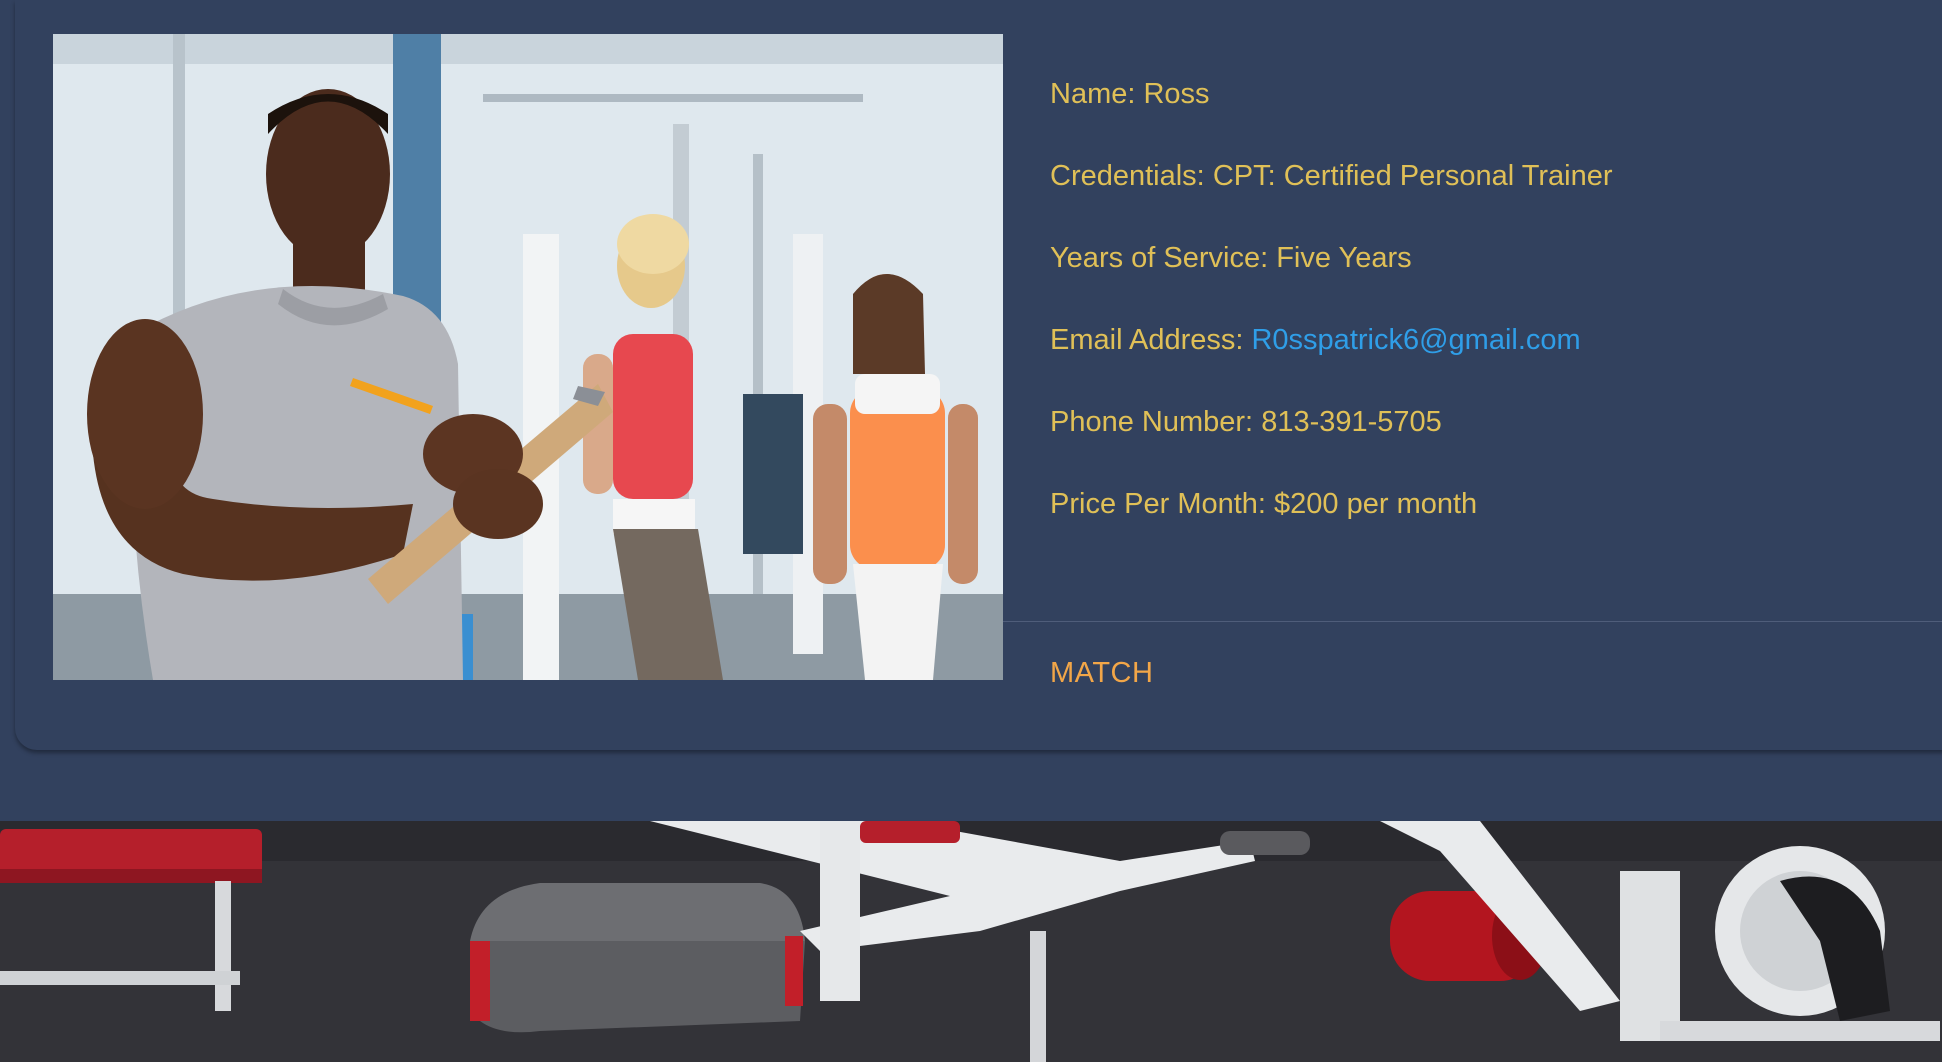  Describe the element at coordinates (1152, 422) in the screenshot. I see `phone-label: Phone Number:` at that location.